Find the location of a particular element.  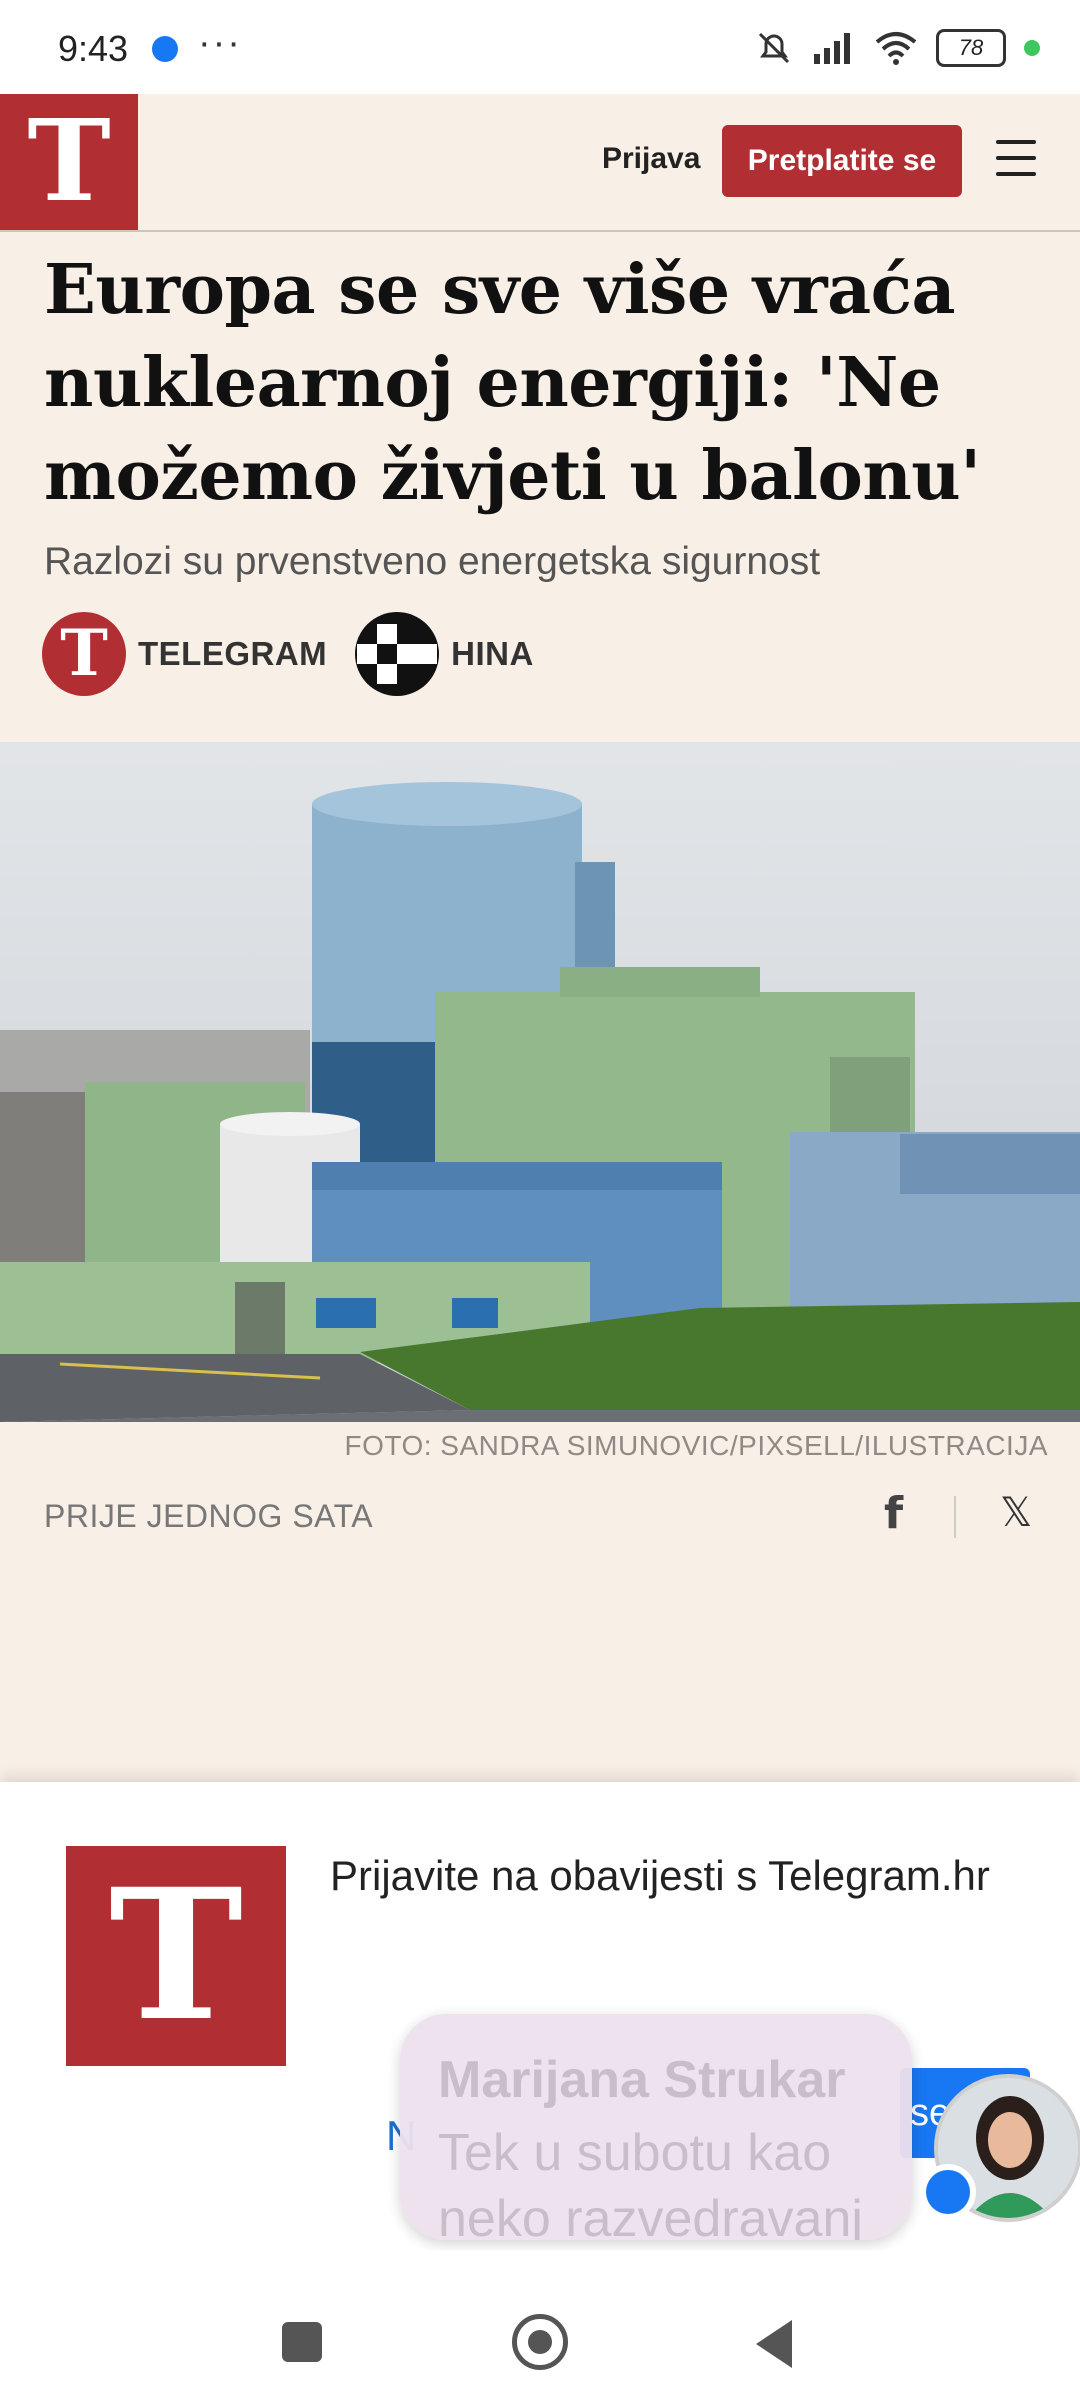

more-notifications-icon: ··· is located at coordinates (220, 43).